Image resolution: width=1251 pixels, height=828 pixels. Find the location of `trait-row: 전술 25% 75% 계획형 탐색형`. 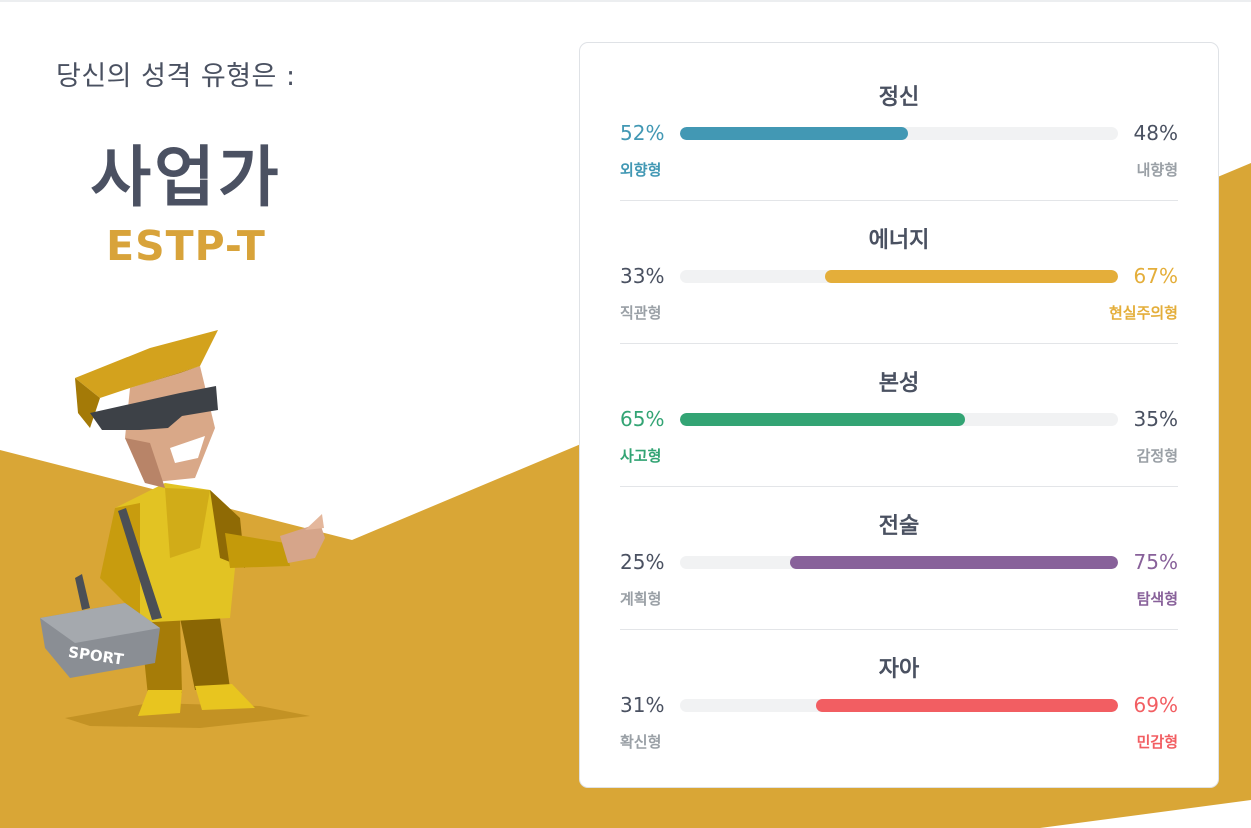

trait-row: 전술 25% 75% 계획형 탐색형 is located at coordinates (899, 543).